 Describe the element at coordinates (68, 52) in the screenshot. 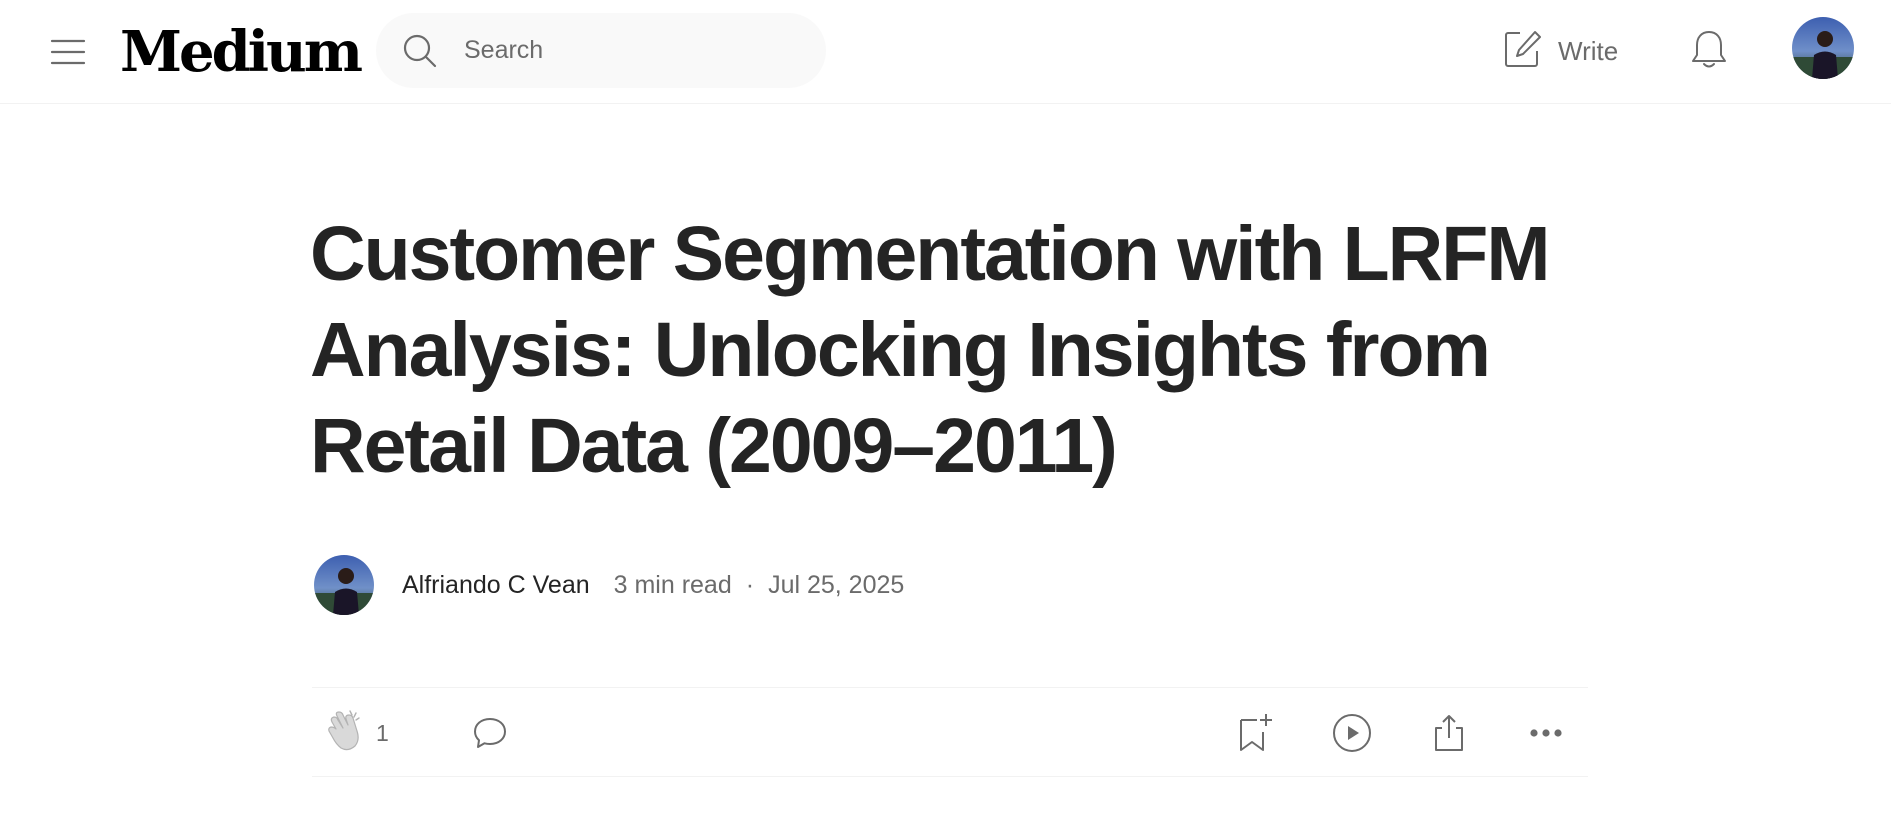

I see `hamburger-menu-icon` at that location.